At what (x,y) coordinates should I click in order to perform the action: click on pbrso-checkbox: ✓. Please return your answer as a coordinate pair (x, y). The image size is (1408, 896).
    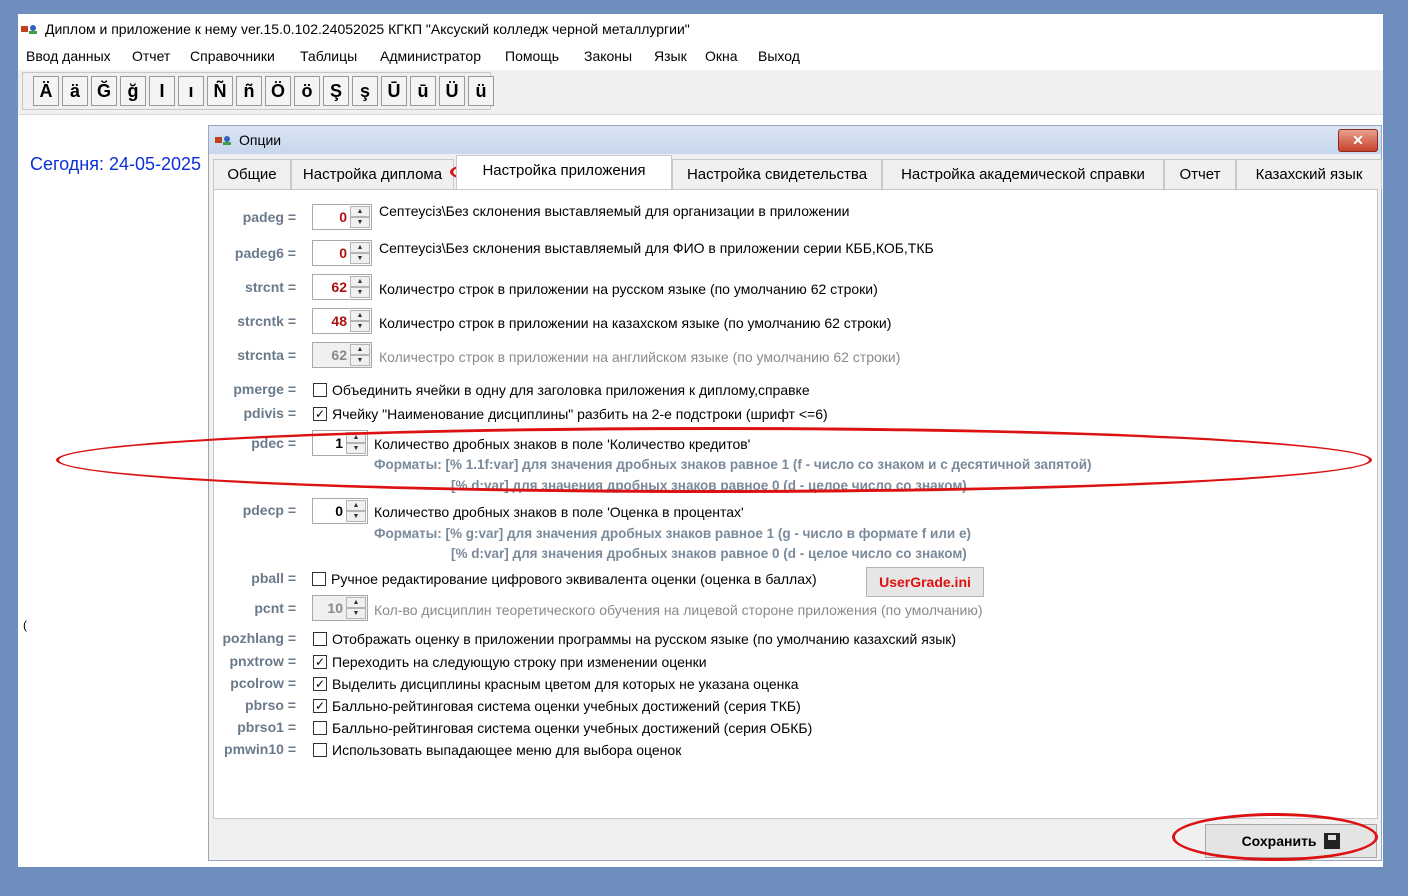
    Looking at the image, I should click on (320, 706).